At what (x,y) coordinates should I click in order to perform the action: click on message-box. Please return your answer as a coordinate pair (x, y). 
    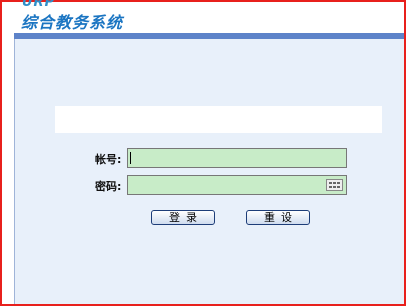
    Looking at the image, I should click on (218, 119).